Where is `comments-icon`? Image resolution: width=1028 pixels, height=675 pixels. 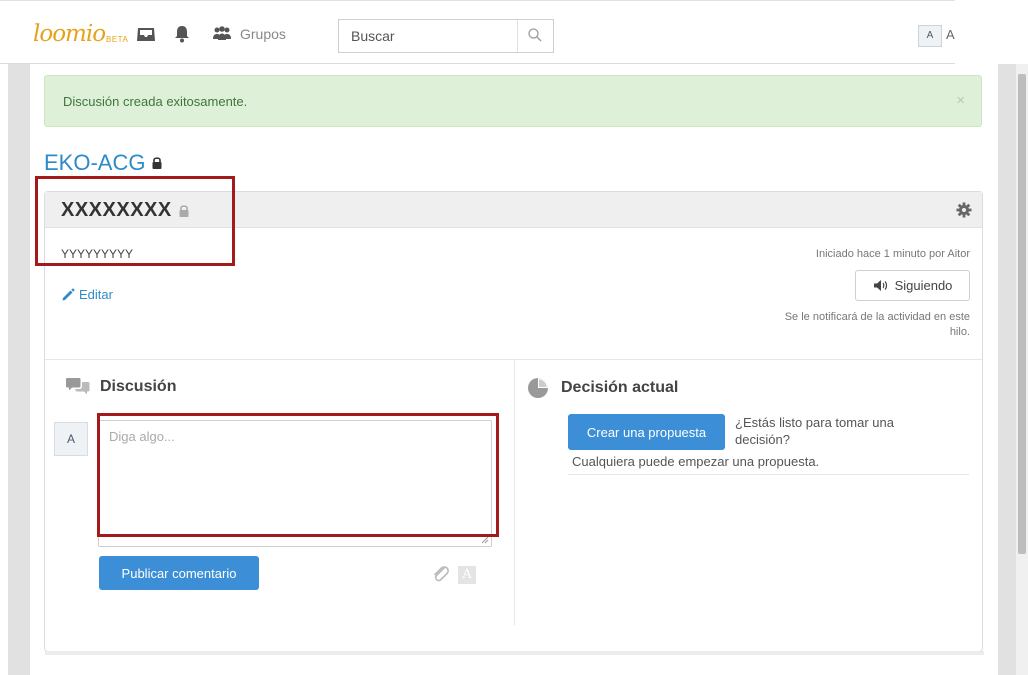 comments-icon is located at coordinates (78, 386).